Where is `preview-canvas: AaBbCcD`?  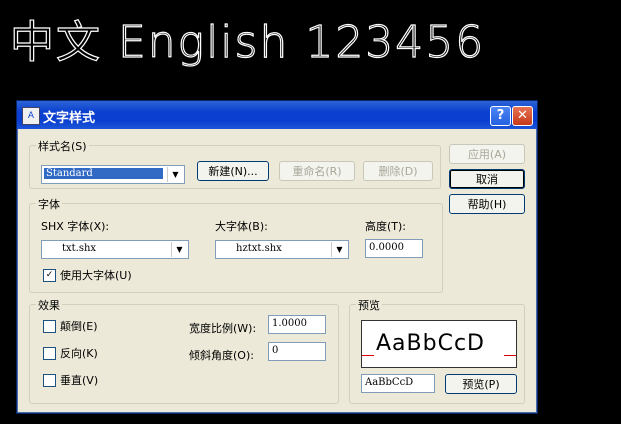
preview-canvas: AaBbCcD is located at coordinates (439, 344).